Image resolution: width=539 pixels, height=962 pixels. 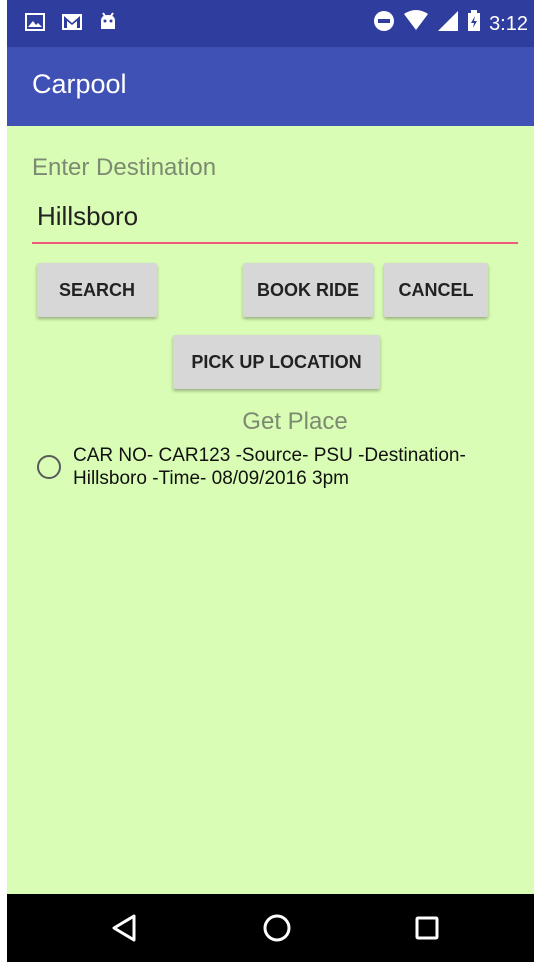 I want to click on recents-button, so click(x=427, y=928).